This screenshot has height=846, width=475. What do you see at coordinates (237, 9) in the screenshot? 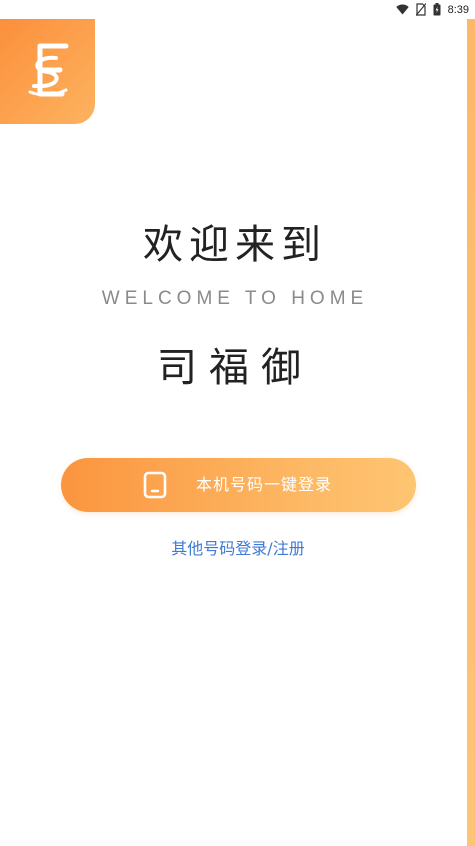
I see `status-bar: 8:39` at bounding box center [237, 9].